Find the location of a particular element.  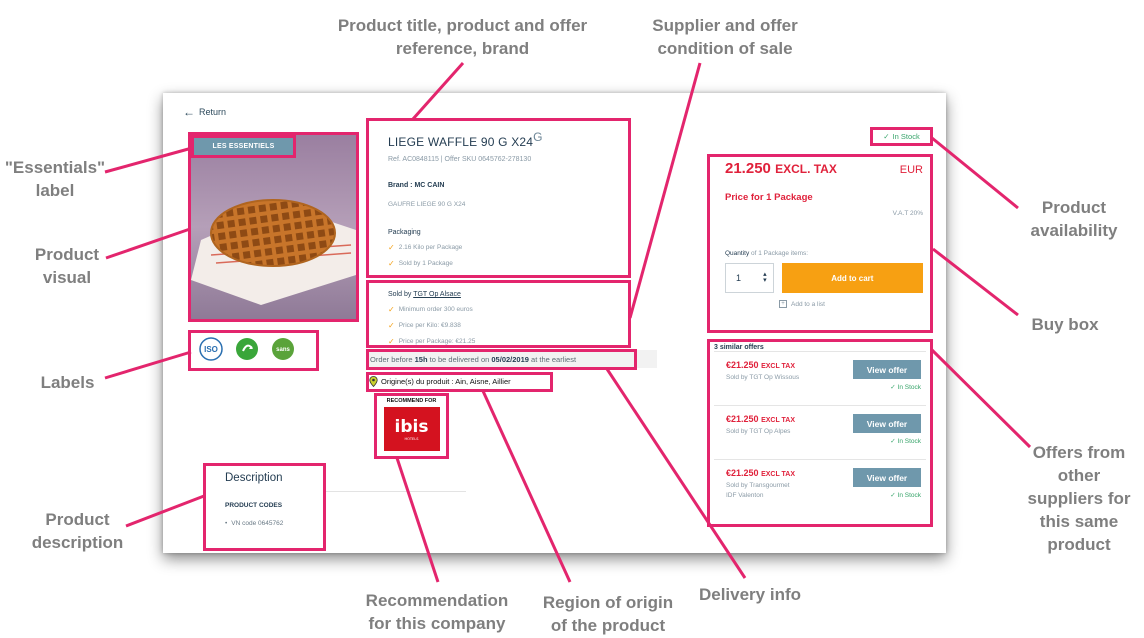

vat: V.A.T 20% is located at coordinates (907, 213).